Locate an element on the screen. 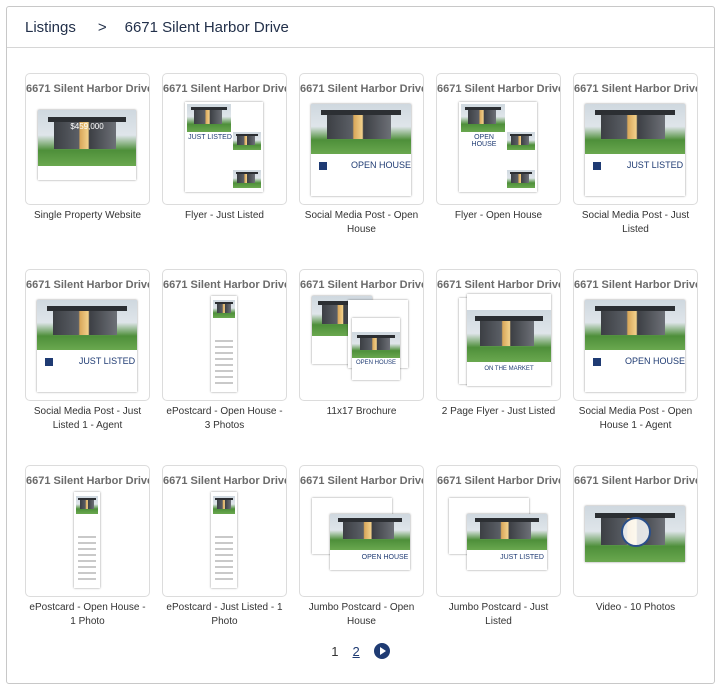  template-label: 11x17 Brochure is located at coordinates (361, 411).